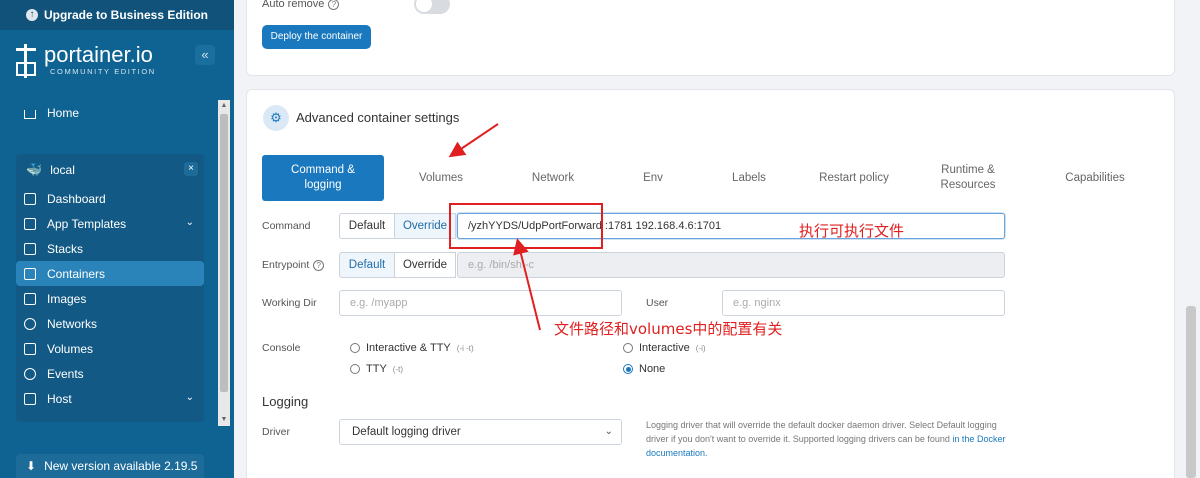  I want to click on arrow-to-command-input, so click(527, 284).